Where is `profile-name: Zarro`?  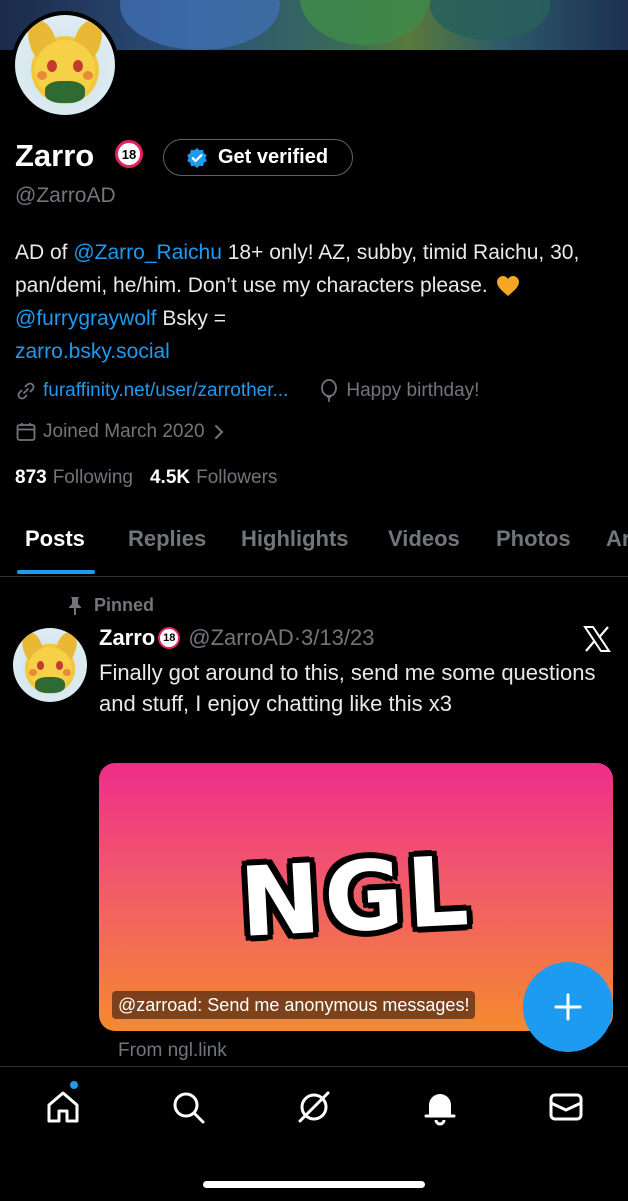
profile-name: Zarro is located at coordinates (55, 155).